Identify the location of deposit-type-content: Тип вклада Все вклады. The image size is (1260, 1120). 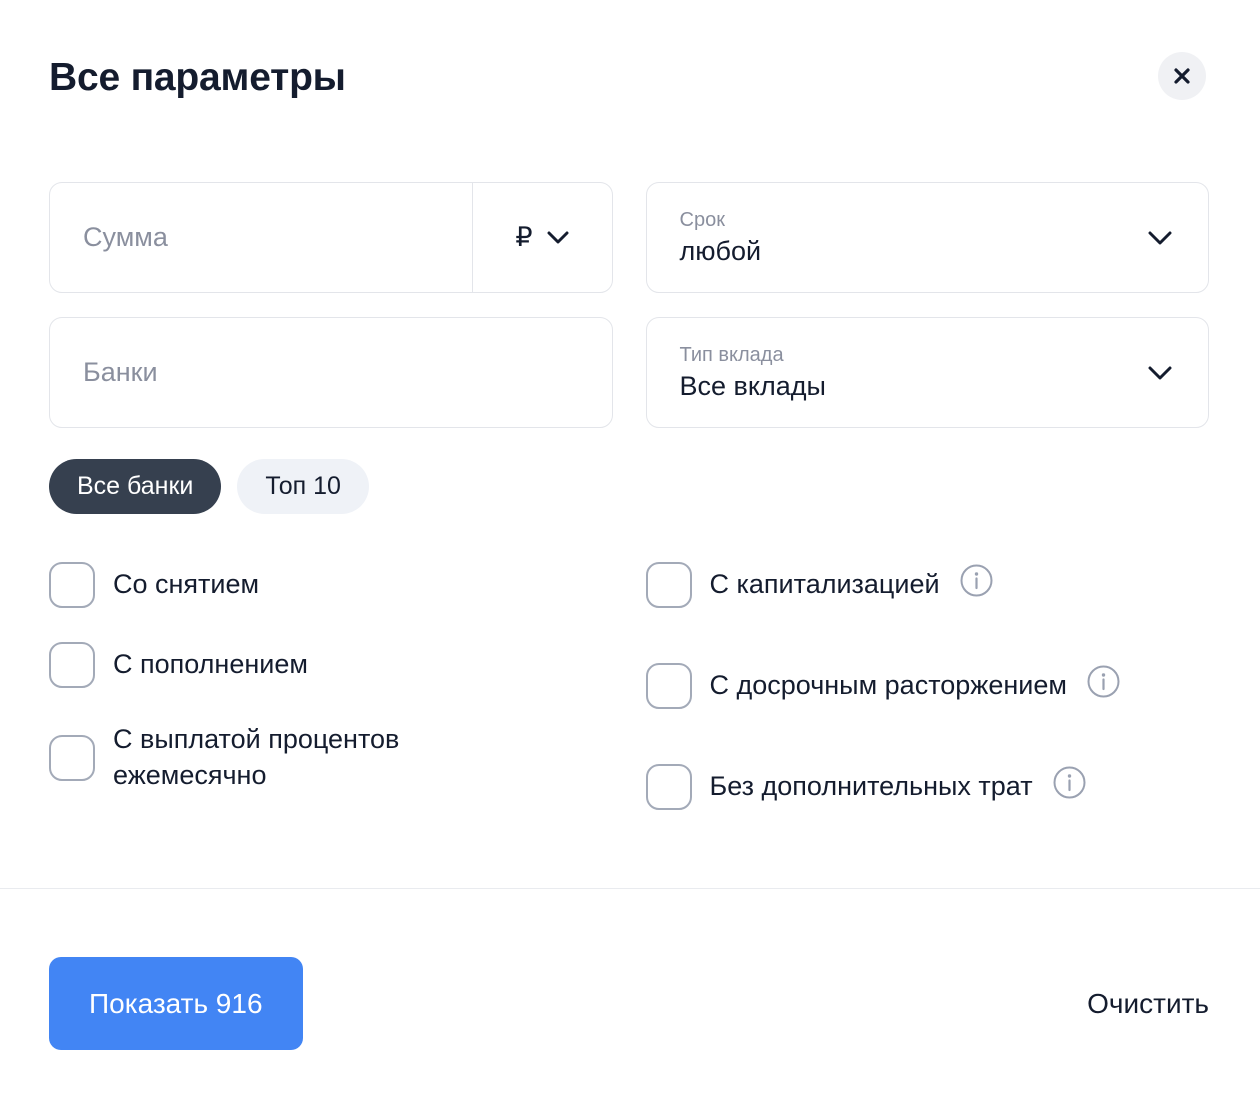
(928, 373).